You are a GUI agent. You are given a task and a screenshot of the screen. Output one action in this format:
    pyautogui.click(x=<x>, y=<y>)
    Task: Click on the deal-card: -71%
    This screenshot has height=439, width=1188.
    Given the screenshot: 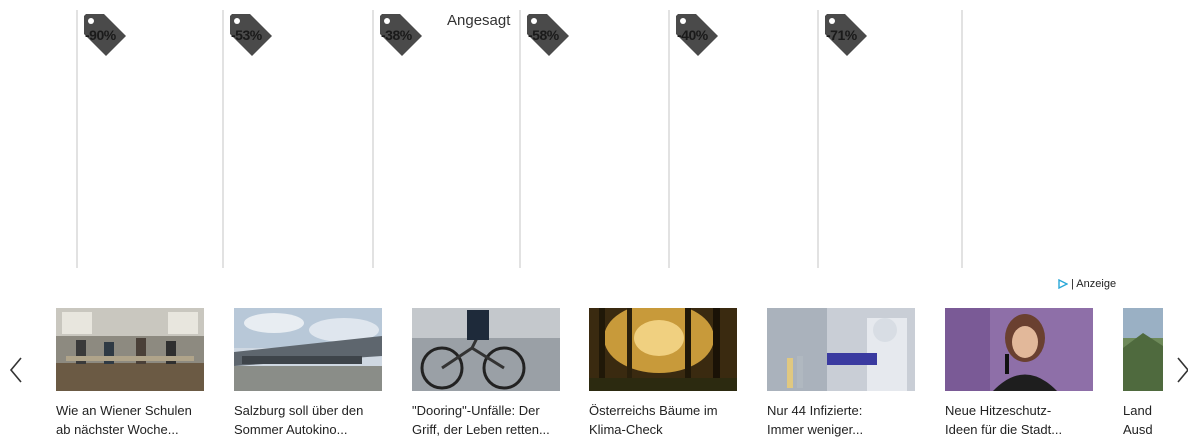 What is the action you would take?
    pyautogui.click(x=890, y=139)
    